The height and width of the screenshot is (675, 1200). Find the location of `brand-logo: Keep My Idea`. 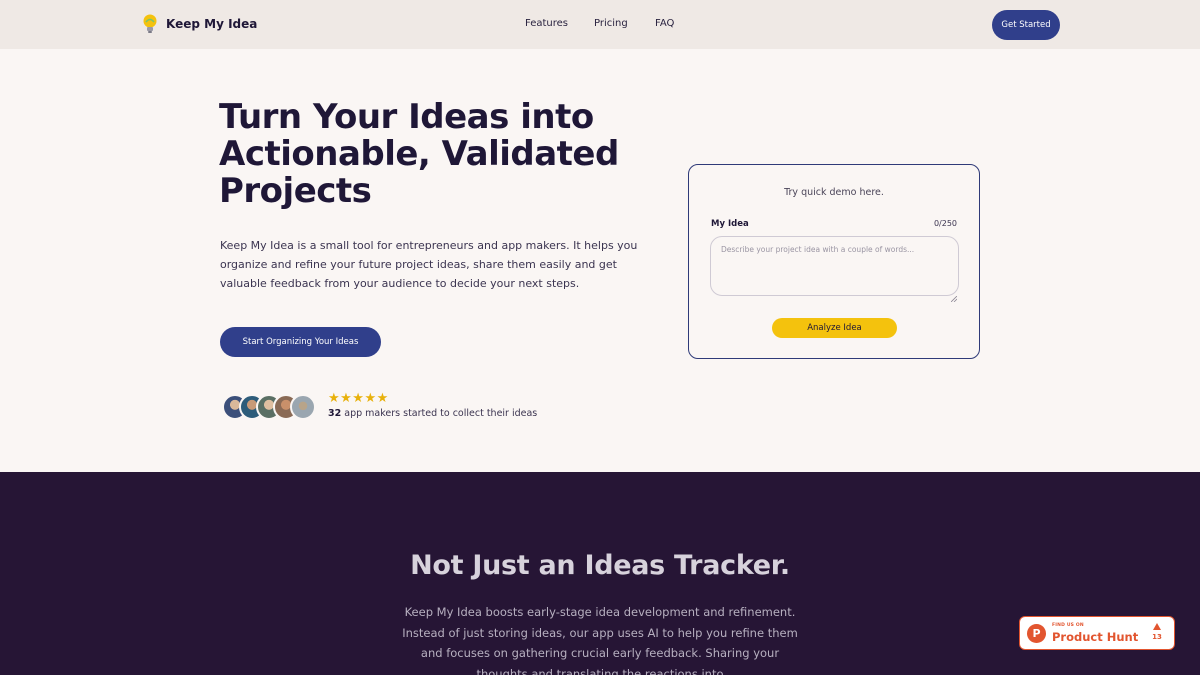

brand-logo: Keep My Idea is located at coordinates (199, 24).